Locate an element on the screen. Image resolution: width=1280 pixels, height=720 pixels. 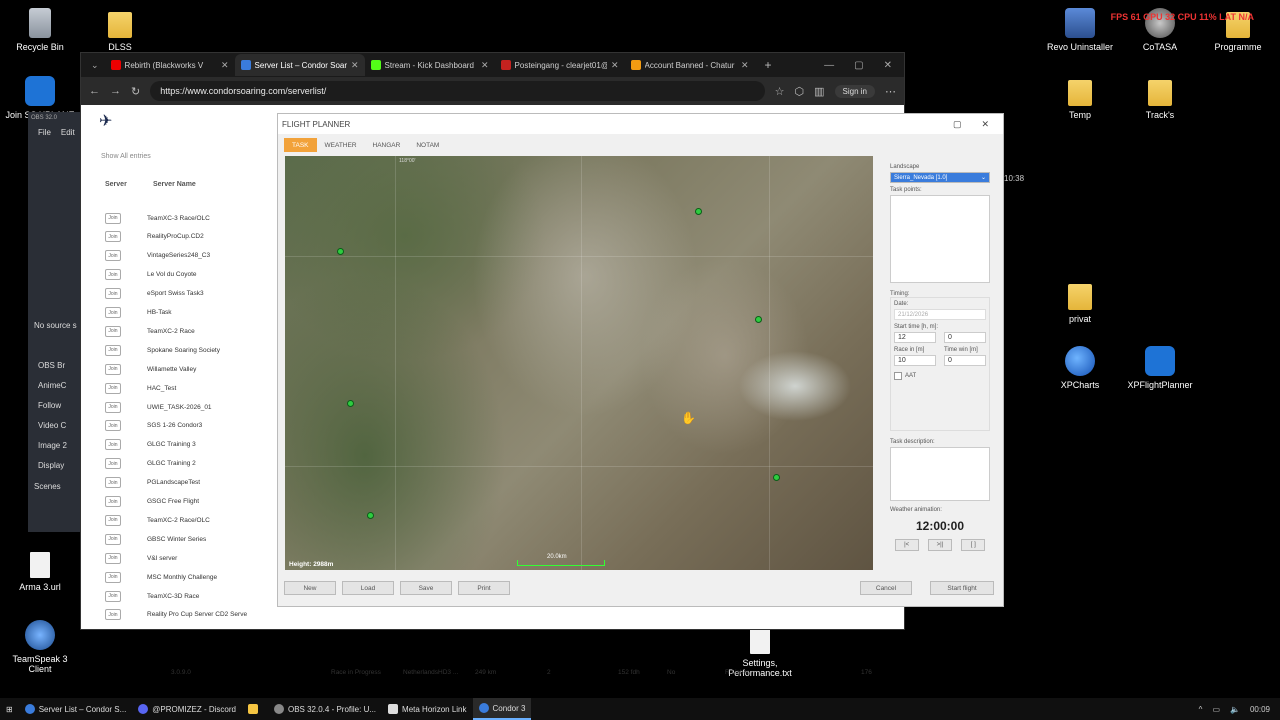
tab-account-banned: Account Banned - Chatur ✕ is located at coordinates (690, 65).